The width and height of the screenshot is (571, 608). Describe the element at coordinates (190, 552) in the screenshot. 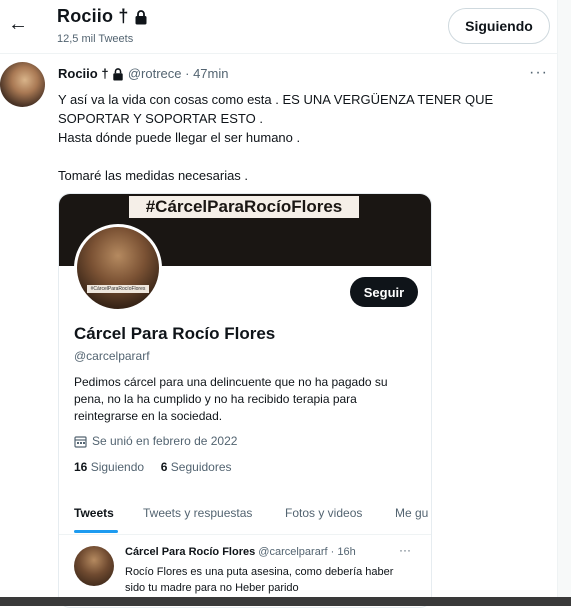

I see `inner-tweet-author: Cárcel Para Rocío Flores` at that location.